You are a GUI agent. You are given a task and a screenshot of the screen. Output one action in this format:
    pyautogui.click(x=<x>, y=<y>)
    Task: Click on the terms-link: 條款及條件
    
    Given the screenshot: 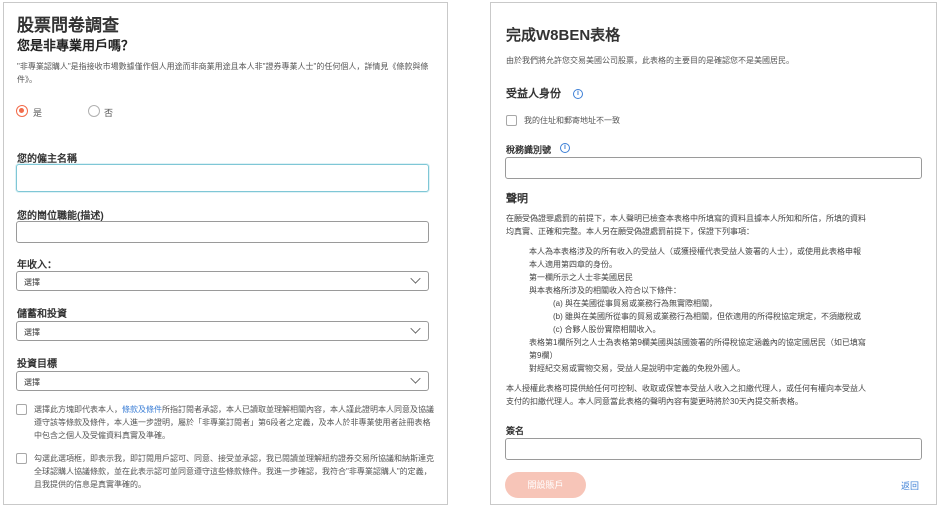 What is the action you would take?
    pyautogui.click(x=142, y=409)
    